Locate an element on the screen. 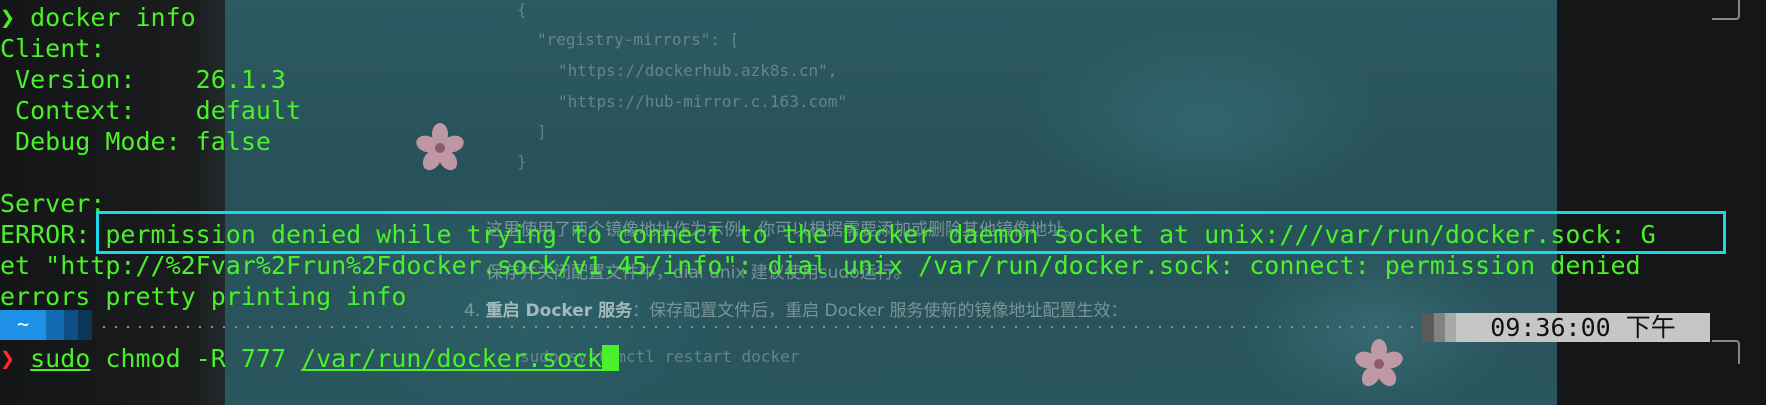  error-highlight-box is located at coordinates (911, 232).